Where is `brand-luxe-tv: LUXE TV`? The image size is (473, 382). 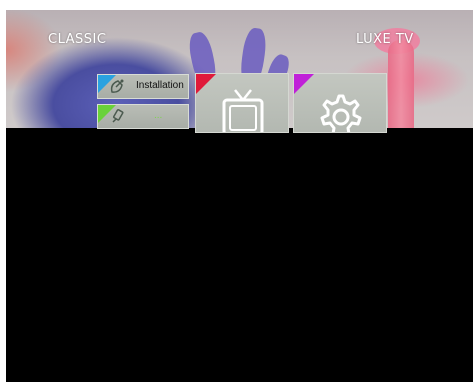 brand-luxe-tv: LUXE TV is located at coordinates (385, 39).